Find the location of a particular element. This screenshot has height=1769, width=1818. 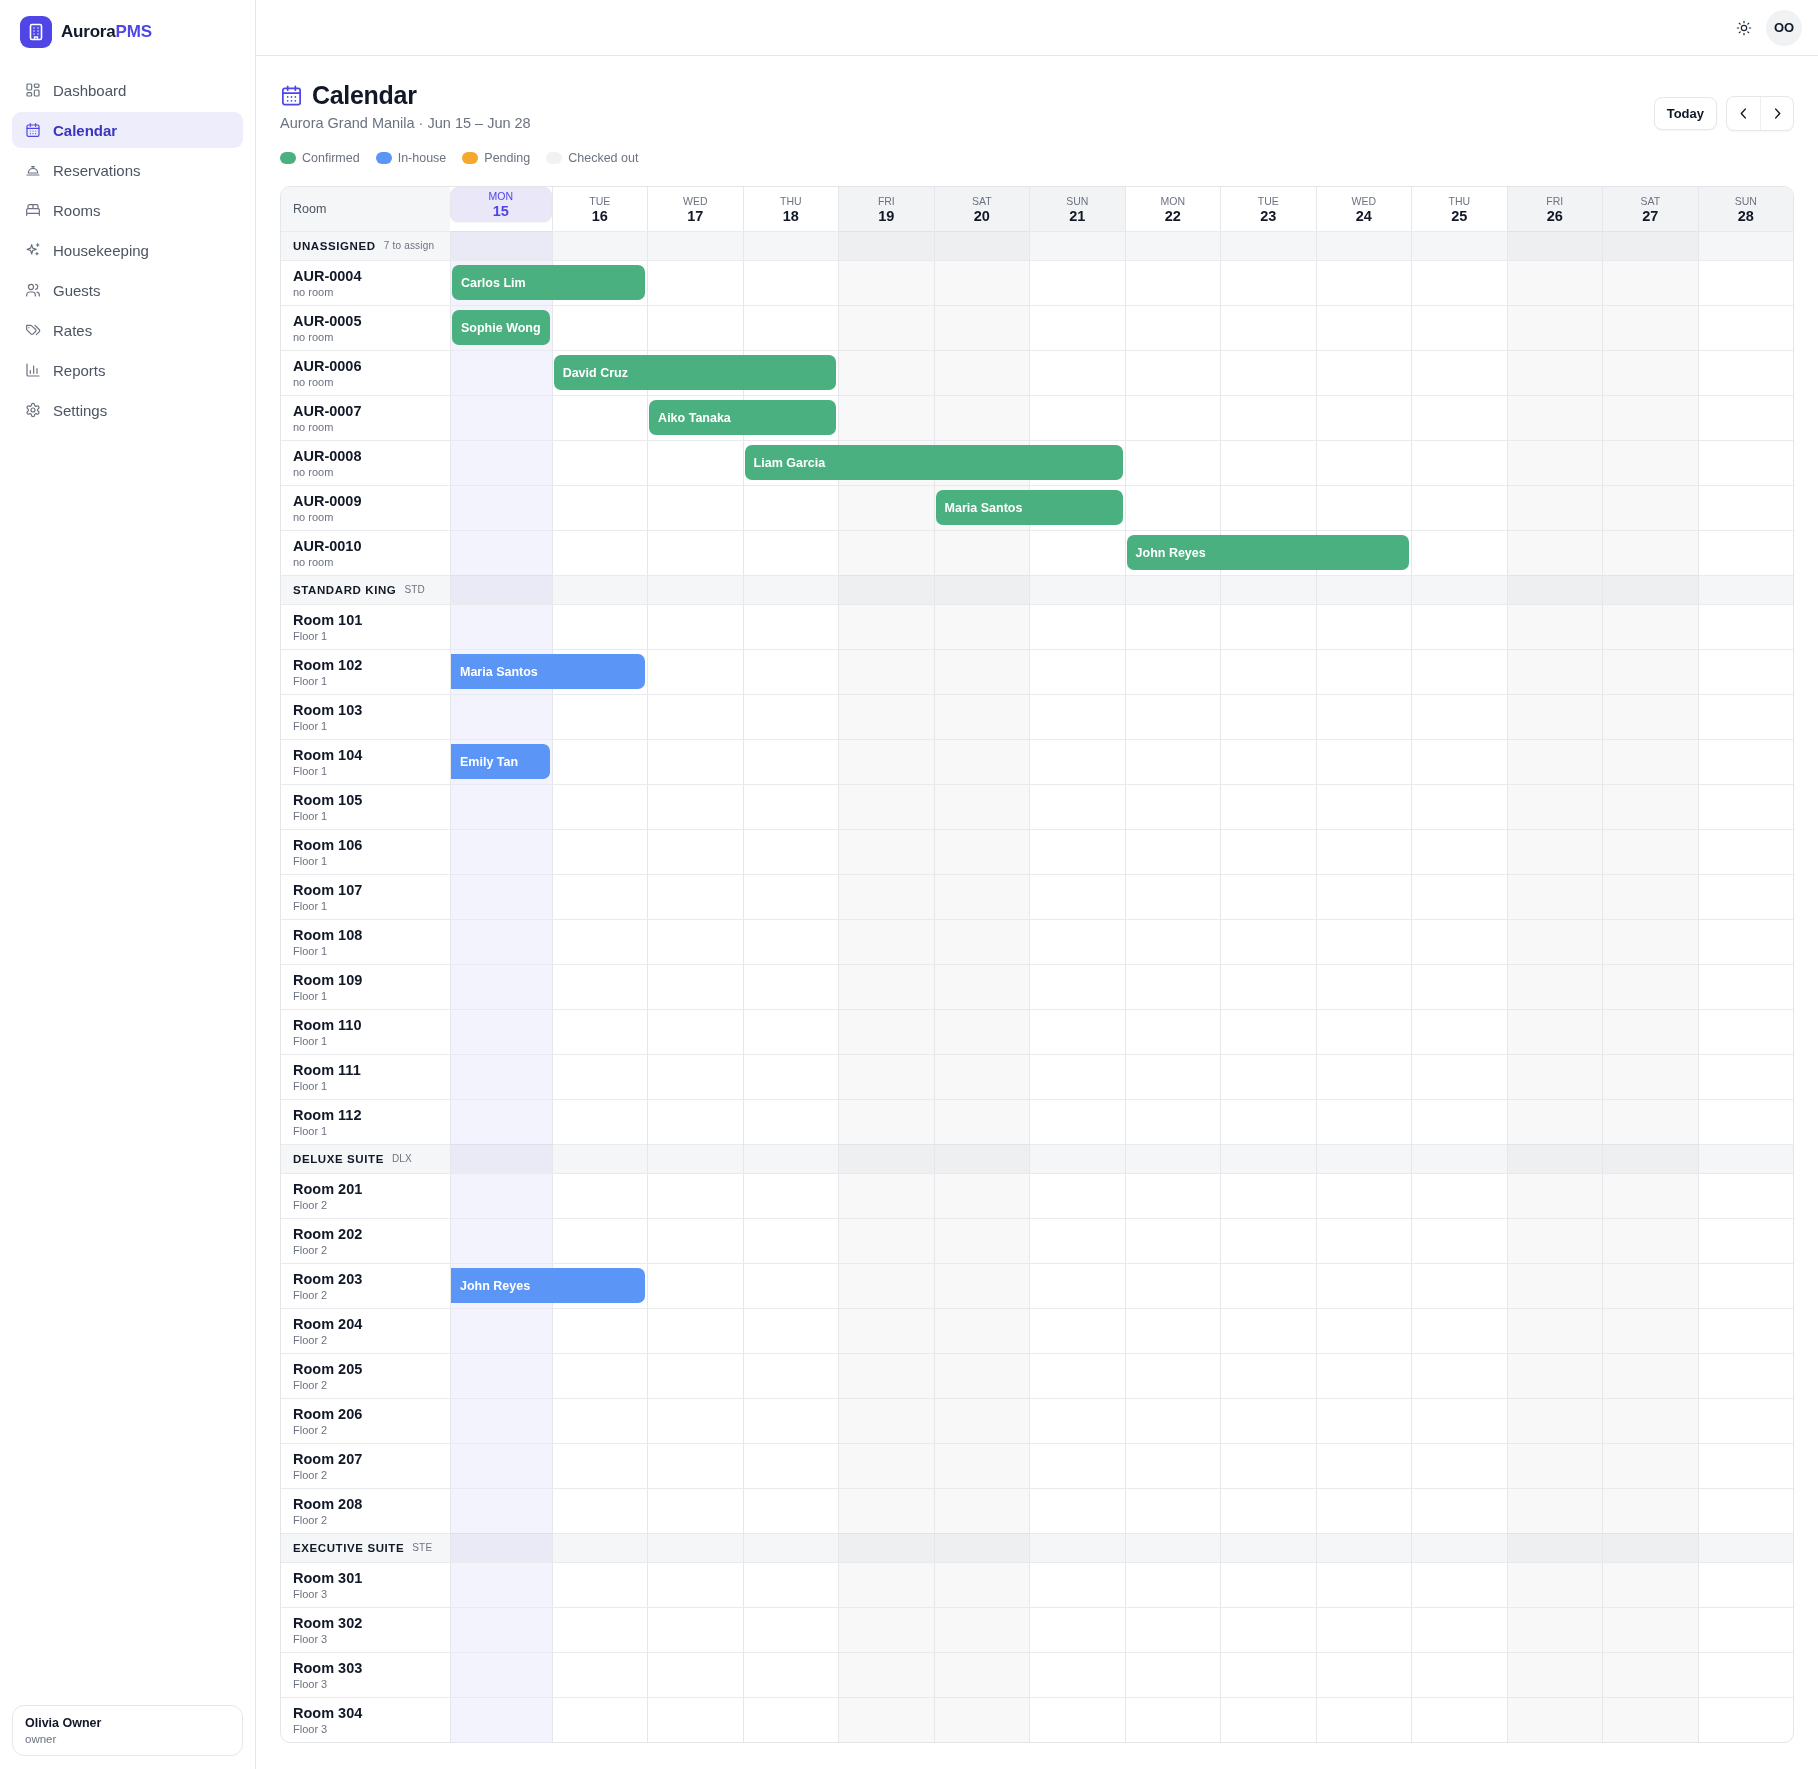

room-name: Room 111 is located at coordinates (327, 1070).